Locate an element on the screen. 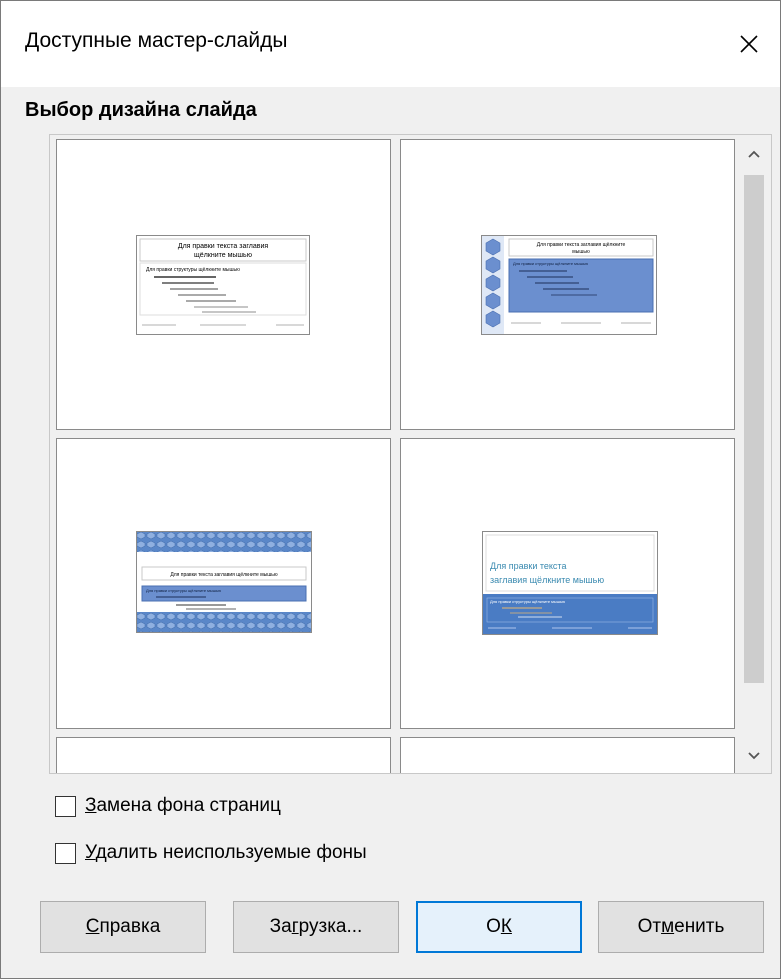 This screenshot has height=979, width=781. dialog-title: Доступные мастер-слайды is located at coordinates (156, 40).